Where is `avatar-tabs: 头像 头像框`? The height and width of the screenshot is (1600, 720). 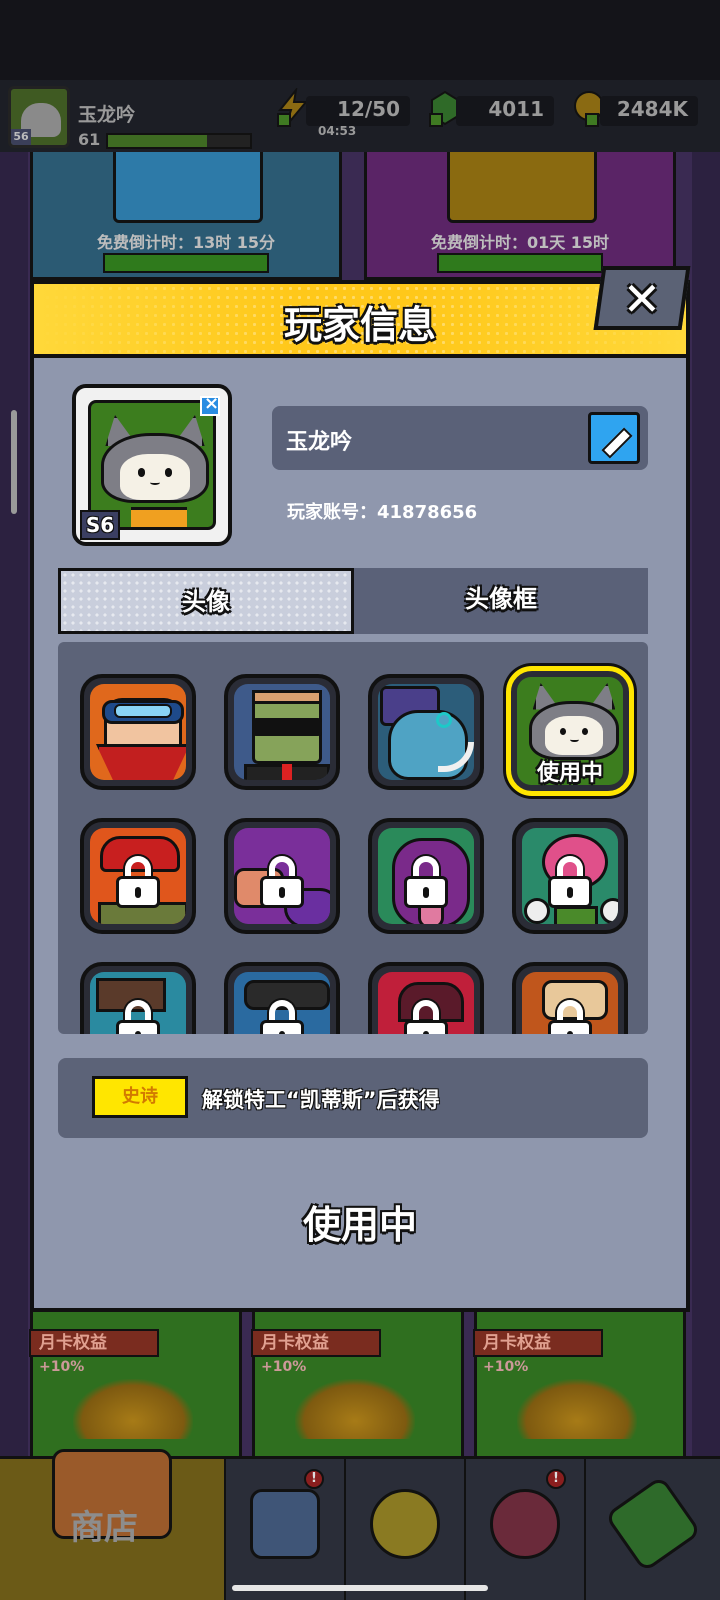
avatar-tabs: 头像 头像框 is located at coordinates (353, 601).